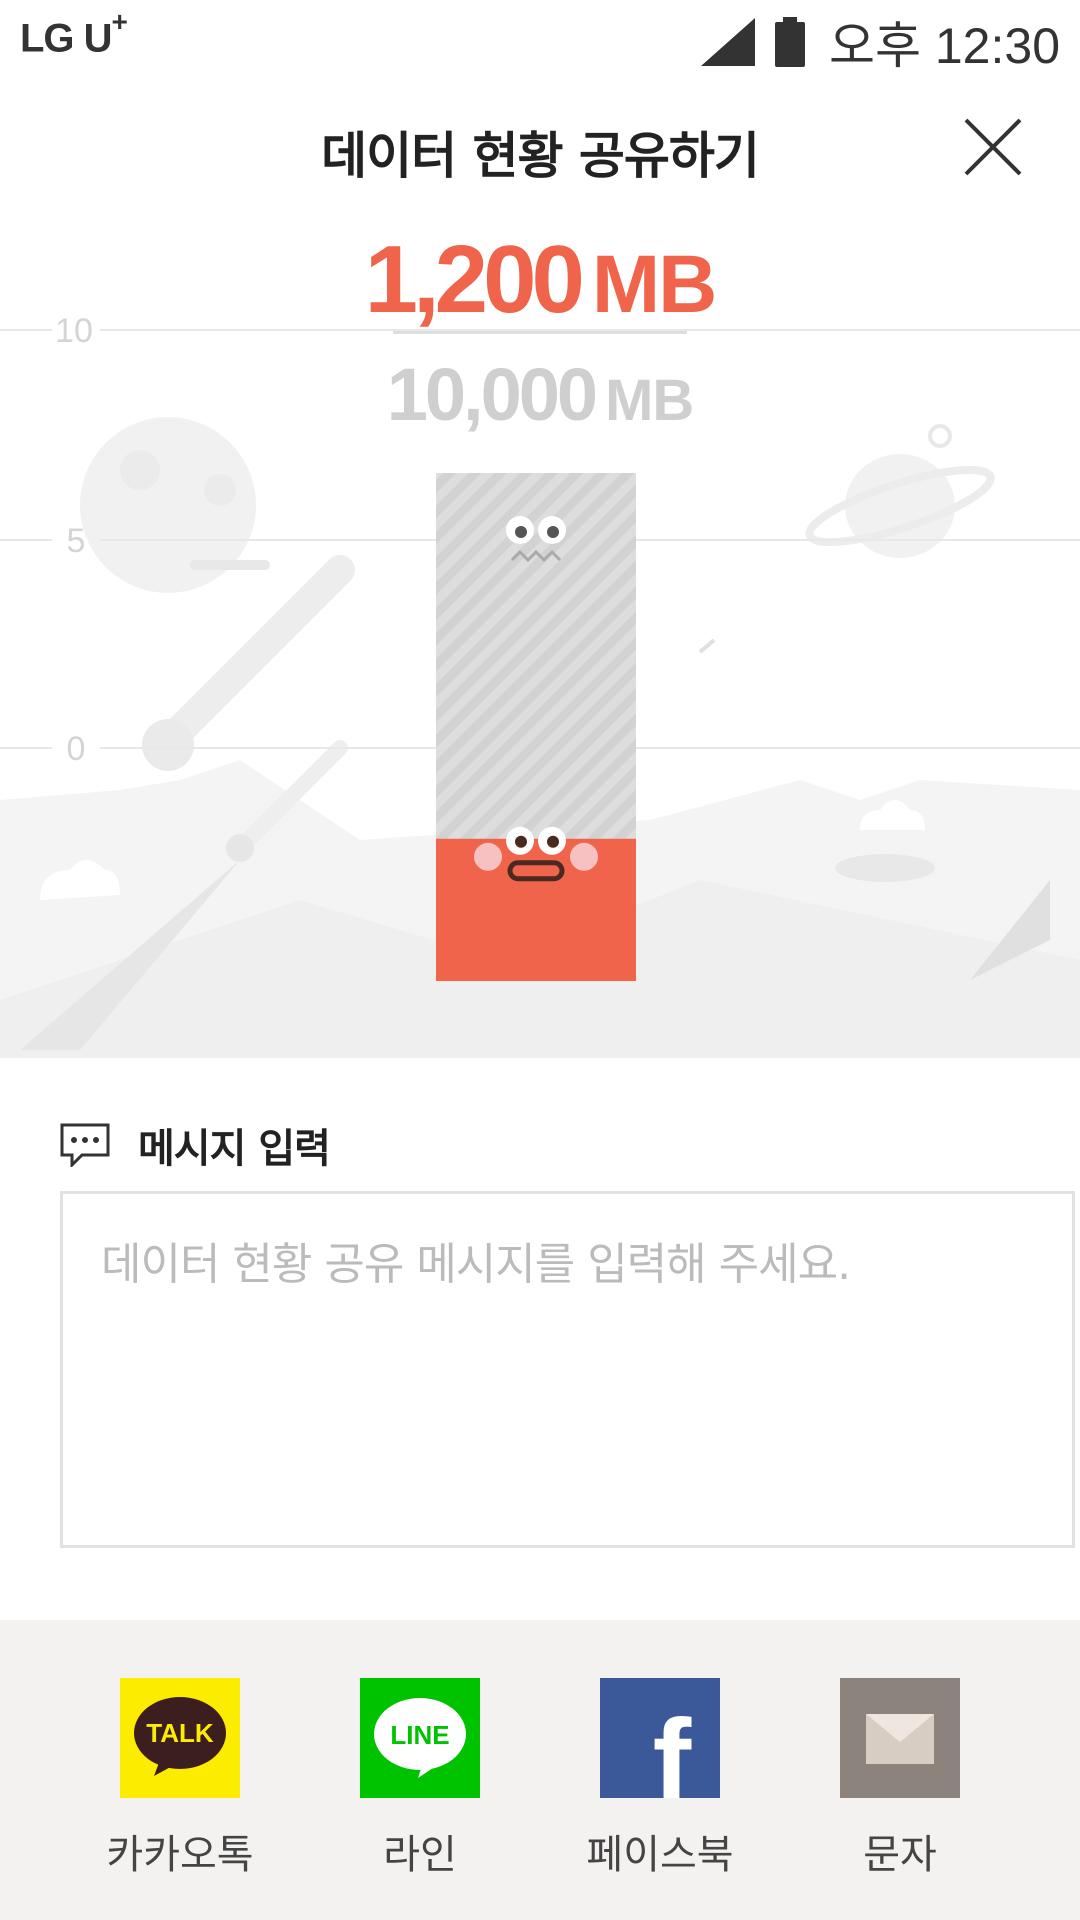 This screenshot has width=1080, height=1920. I want to click on share-kakaotalk-button: TALK 카카오톡, so click(180, 1779).